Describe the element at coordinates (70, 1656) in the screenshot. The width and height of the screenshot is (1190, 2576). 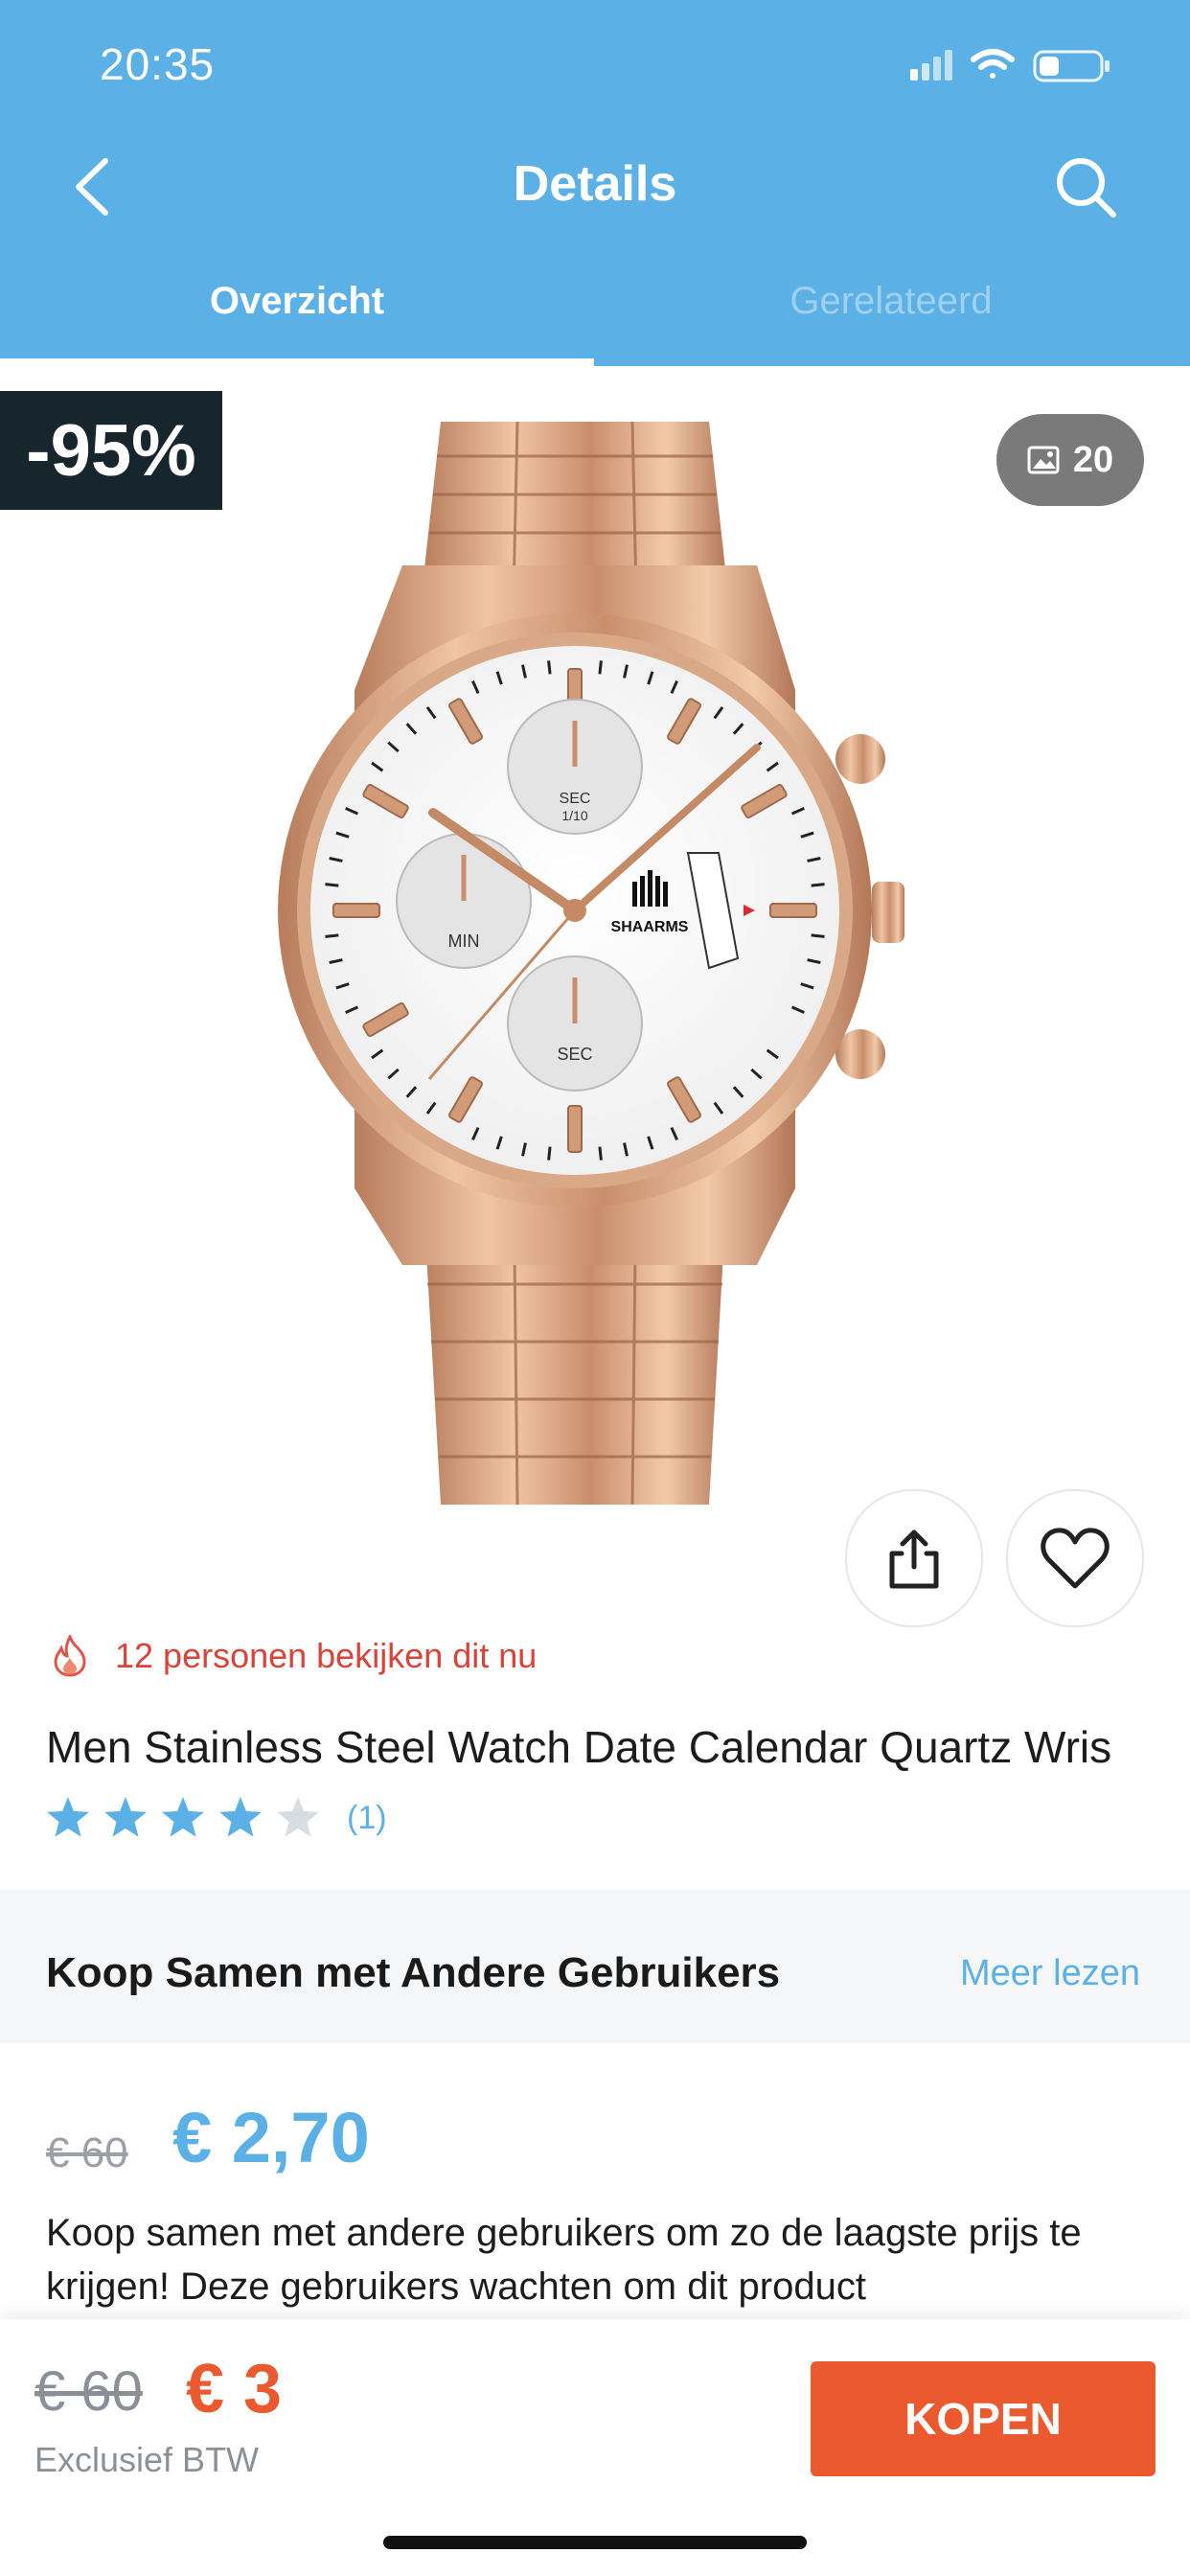
I see `fire-icon` at that location.